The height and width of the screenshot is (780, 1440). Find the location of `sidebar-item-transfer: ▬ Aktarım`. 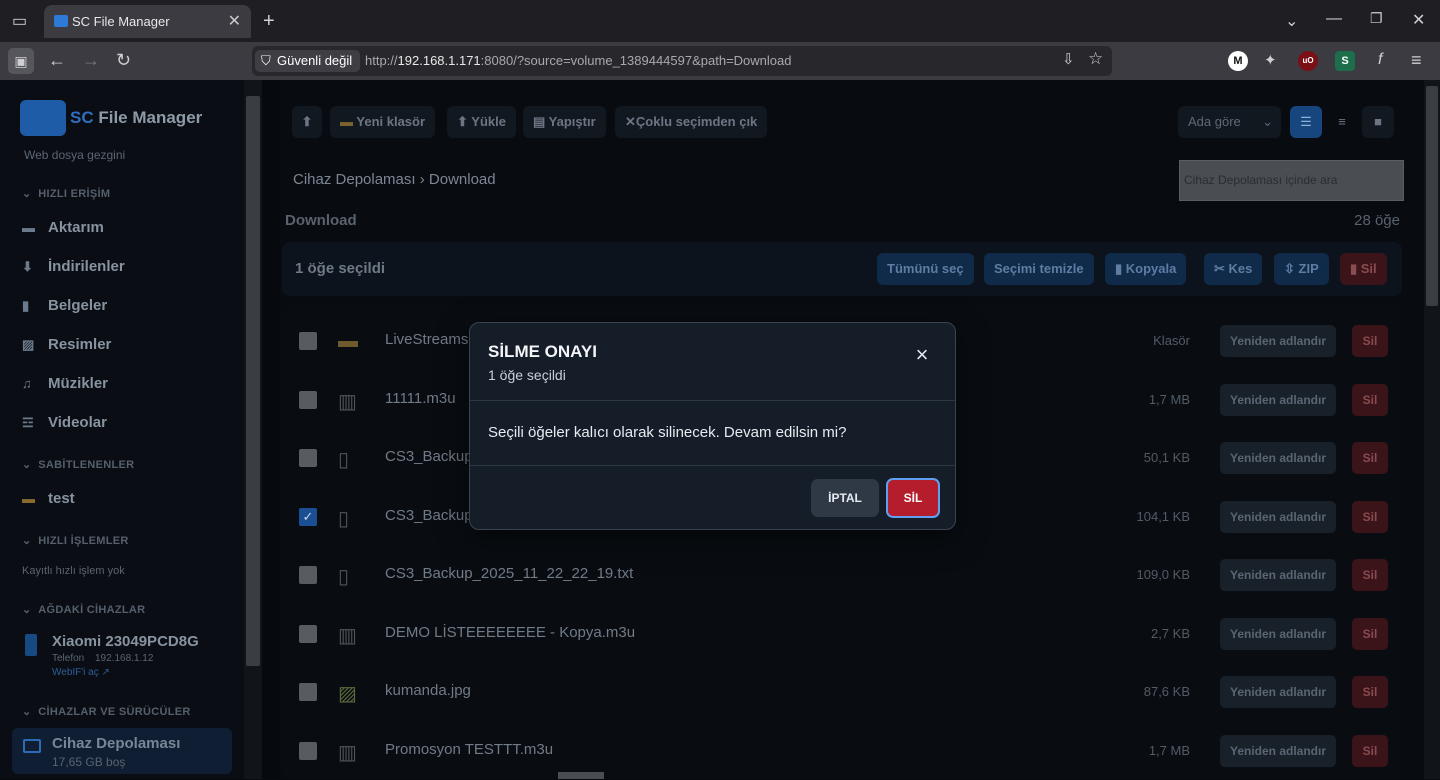

sidebar-item-transfer: ▬ Aktarım is located at coordinates (63, 227).